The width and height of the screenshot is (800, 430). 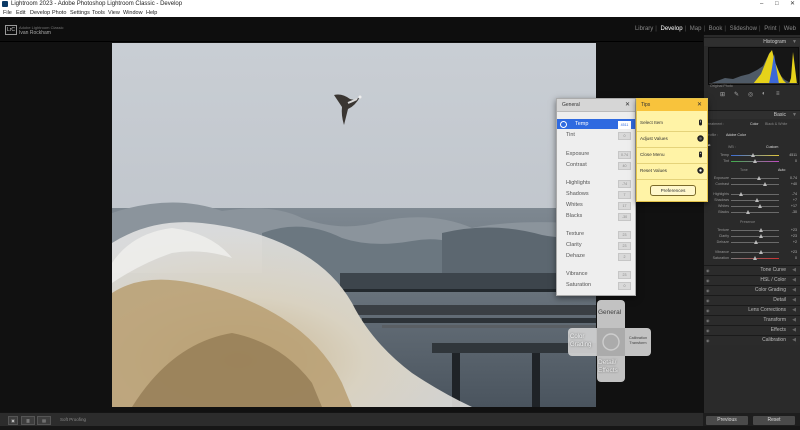 What do you see at coordinates (736, 94) in the screenshot?
I see `heal-tool-icon: ✎` at bounding box center [736, 94].